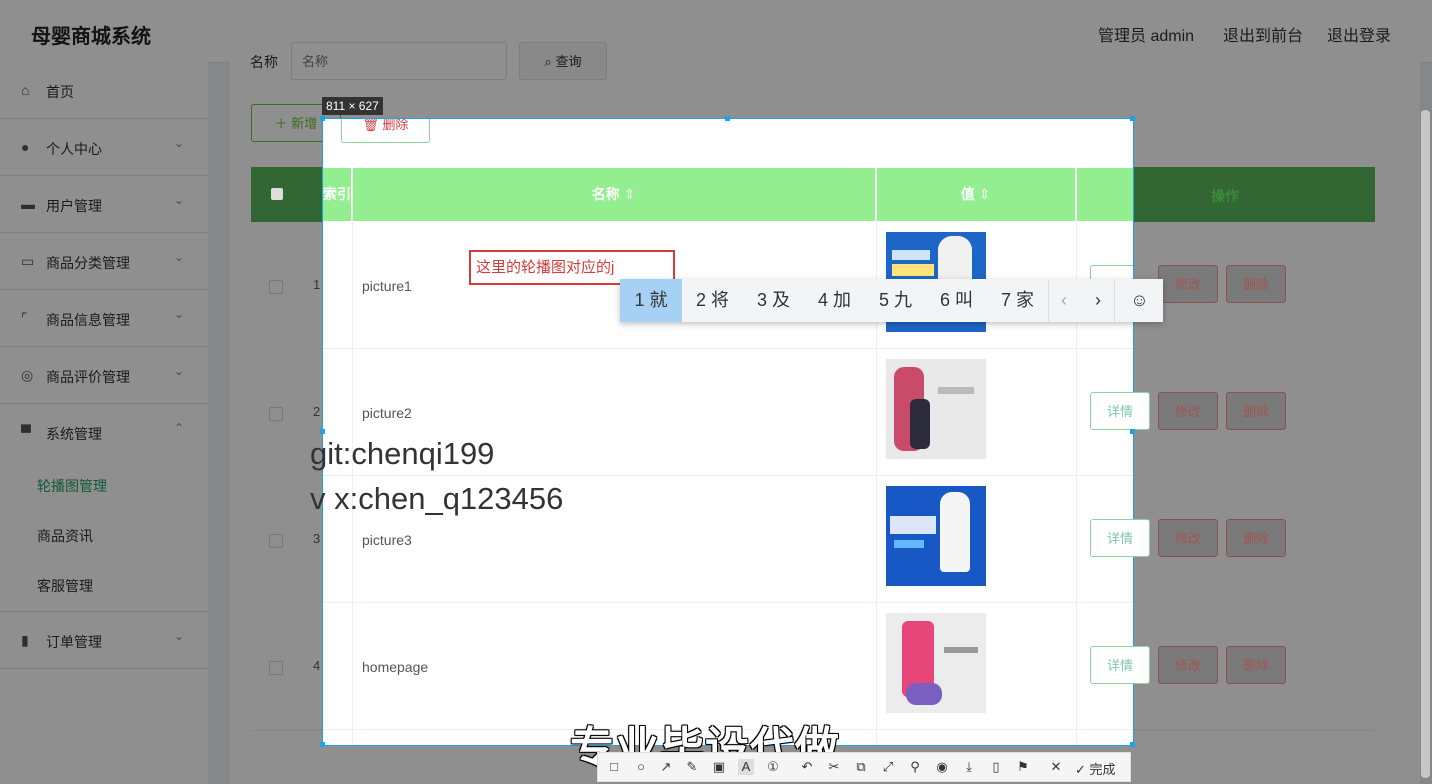 The image size is (1432, 784). What do you see at coordinates (1102, 769) in the screenshot?
I see `done-button-label: 完成` at bounding box center [1102, 769].